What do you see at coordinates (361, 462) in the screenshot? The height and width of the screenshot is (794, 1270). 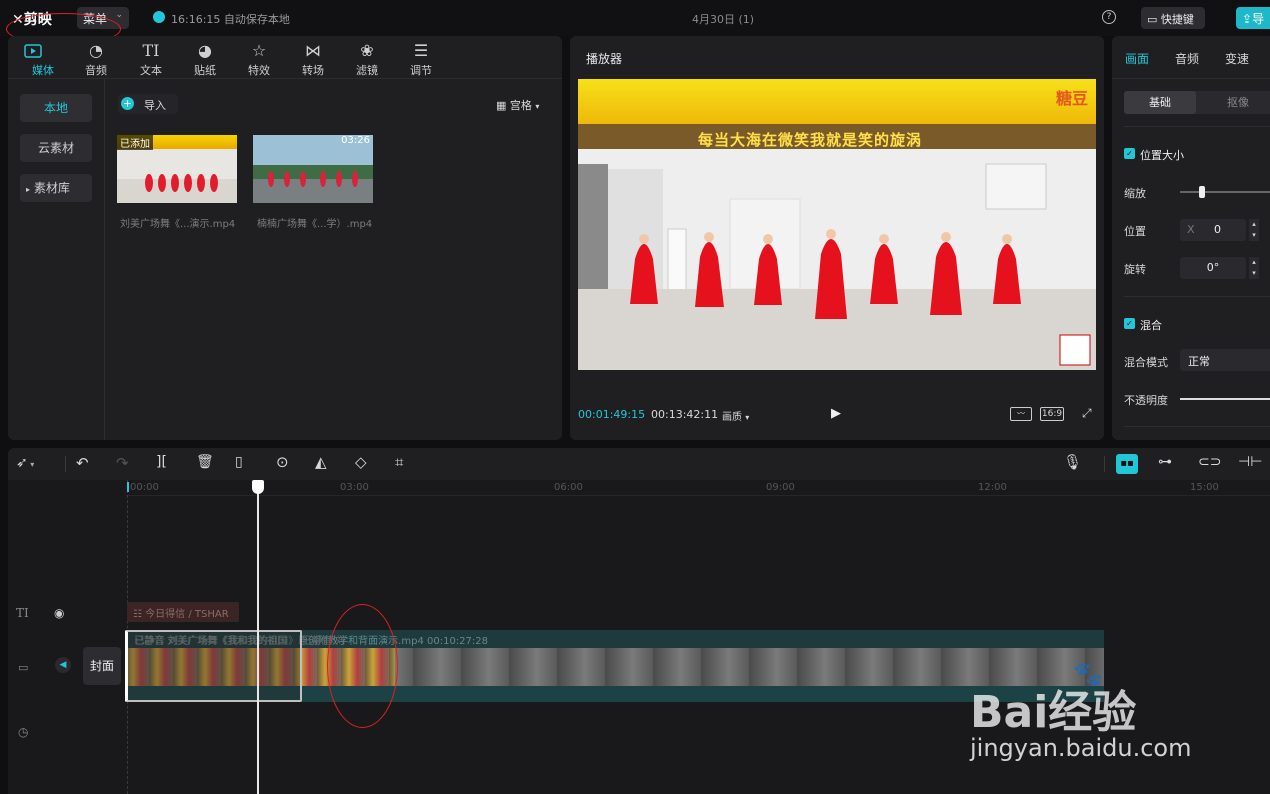 I see `rotate-icon: ◇` at bounding box center [361, 462].